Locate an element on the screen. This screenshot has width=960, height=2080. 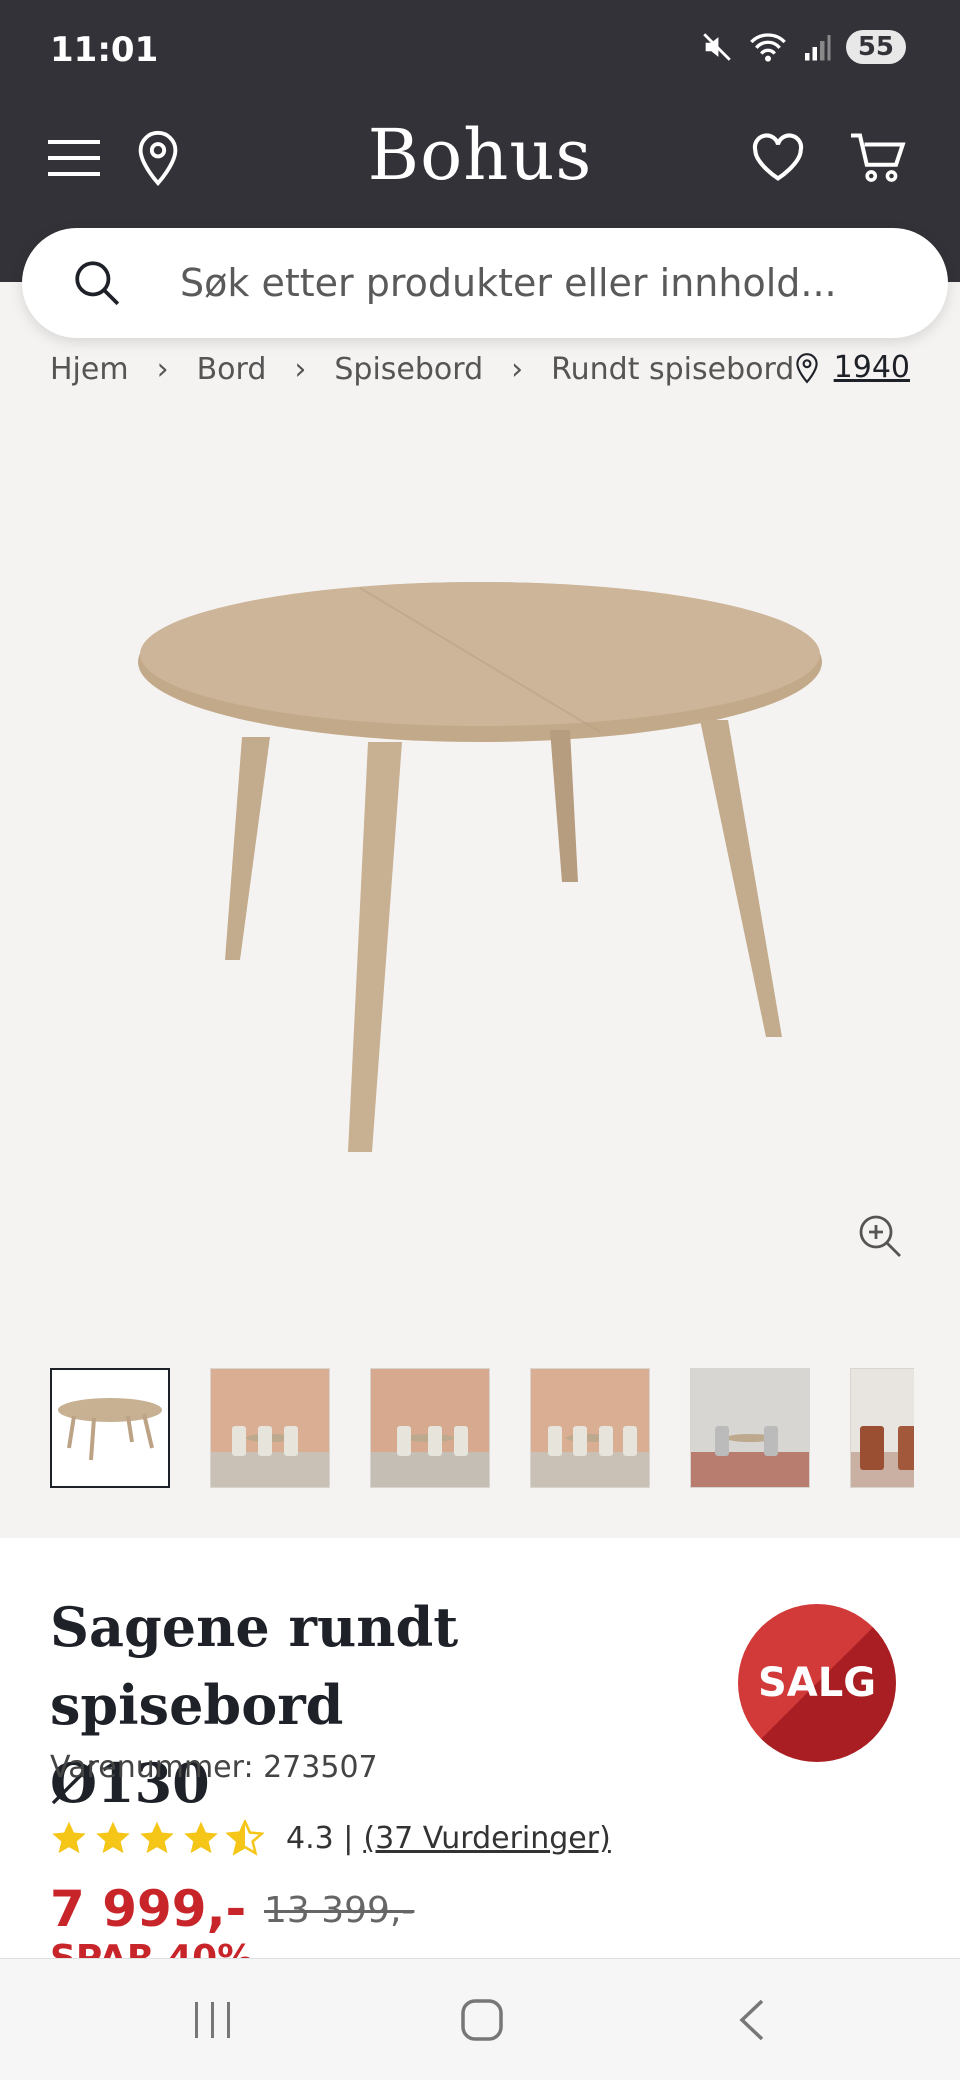
current-price: 7 999,- is located at coordinates (148, 1909).